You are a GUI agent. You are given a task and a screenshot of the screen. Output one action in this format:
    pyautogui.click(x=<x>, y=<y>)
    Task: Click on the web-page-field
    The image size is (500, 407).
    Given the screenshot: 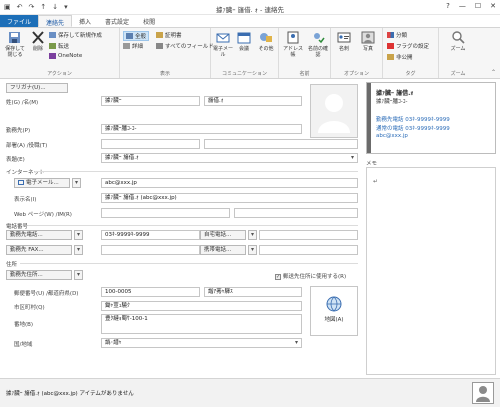 What is the action you would take?
    pyautogui.click(x=165, y=213)
    